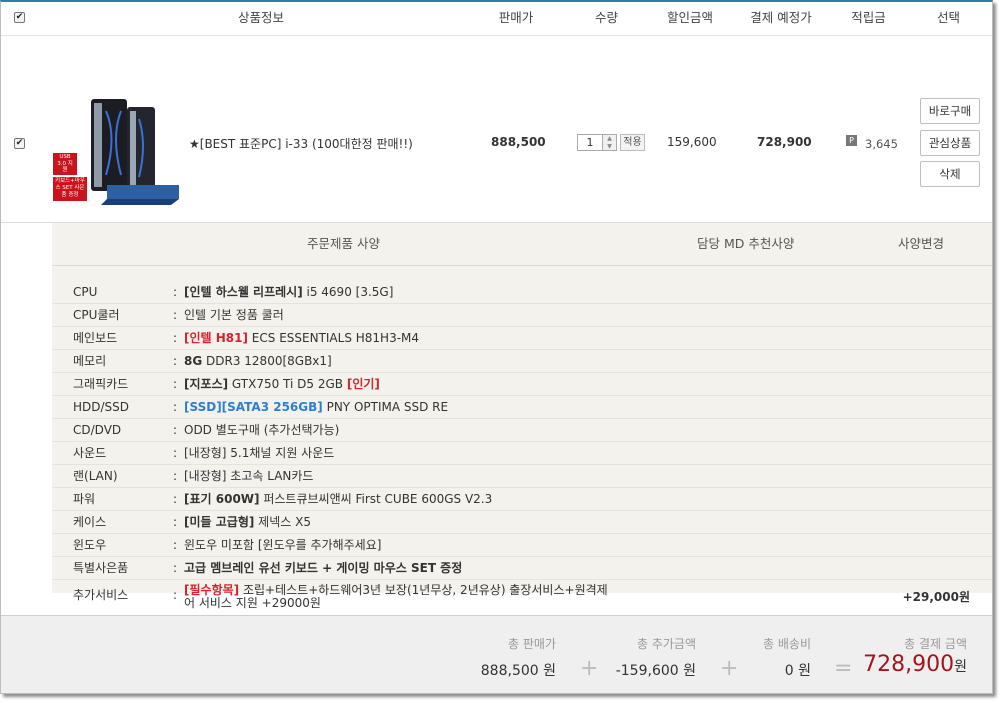 This screenshot has height=703, width=1001. What do you see at coordinates (784, 142) in the screenshot?
I see `product-payment-price: 728,900` at bounding box center [784, 142].